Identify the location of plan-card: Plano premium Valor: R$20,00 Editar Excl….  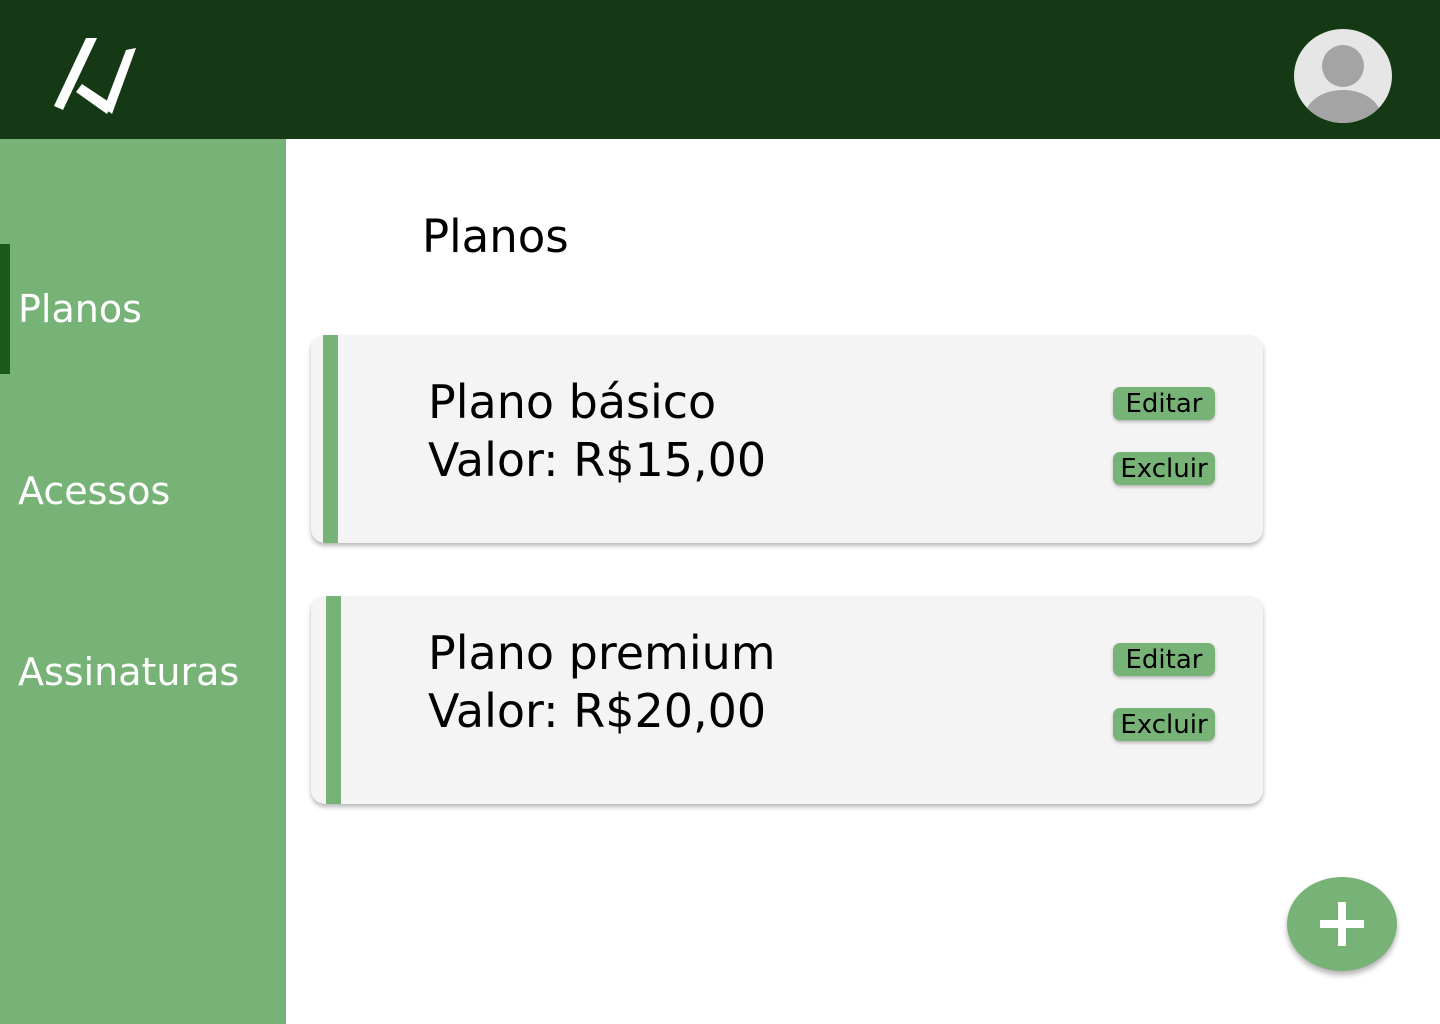
(787, 700).